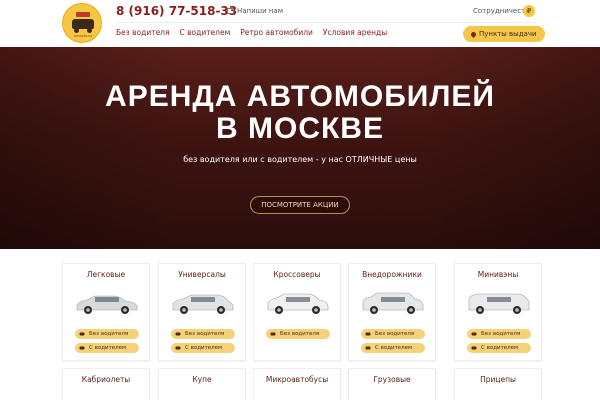 The image size is (600, 400). Describe the element at coordinates (205, 32) in the screenshot. I see `nav-item-with-driver: С водителем` at that location.